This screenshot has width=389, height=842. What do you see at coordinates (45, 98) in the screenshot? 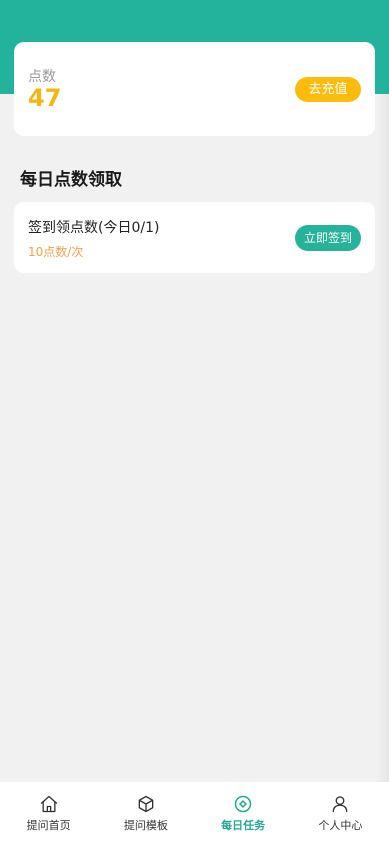
I see `points-value: 47` at bounding box center [45, 98].